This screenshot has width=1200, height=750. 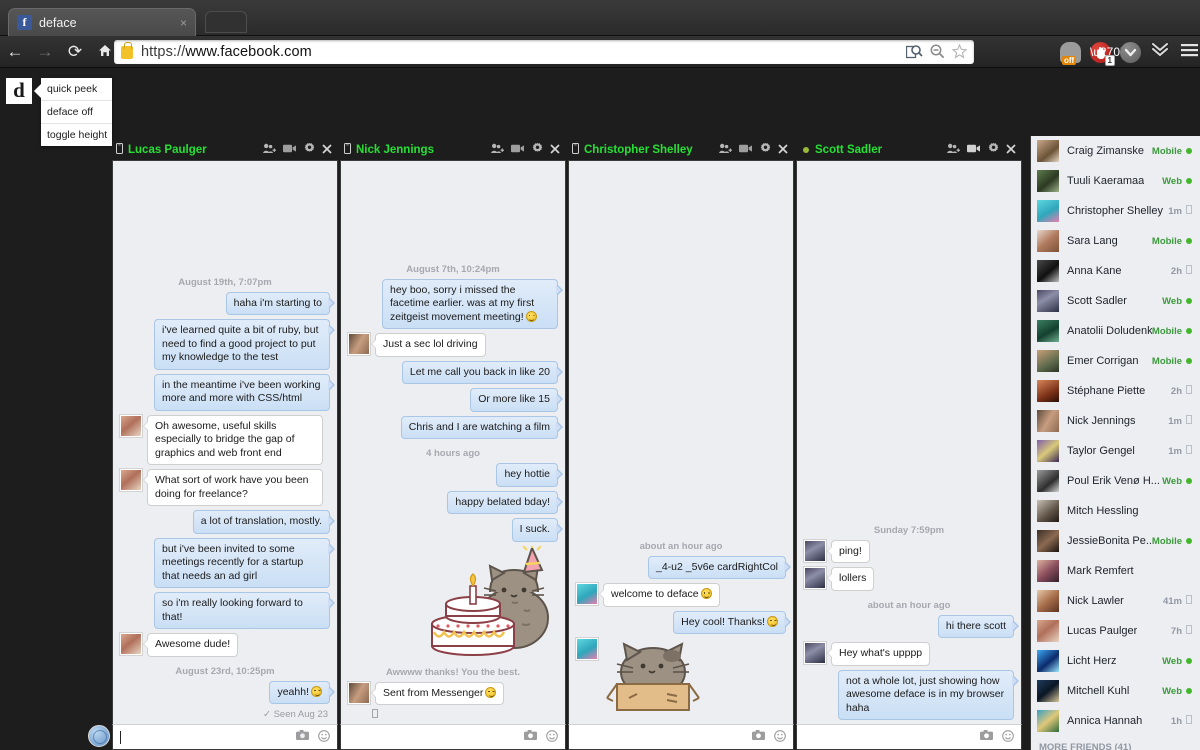 I want to click on close-icon: ×, so click(x=183, y=23).